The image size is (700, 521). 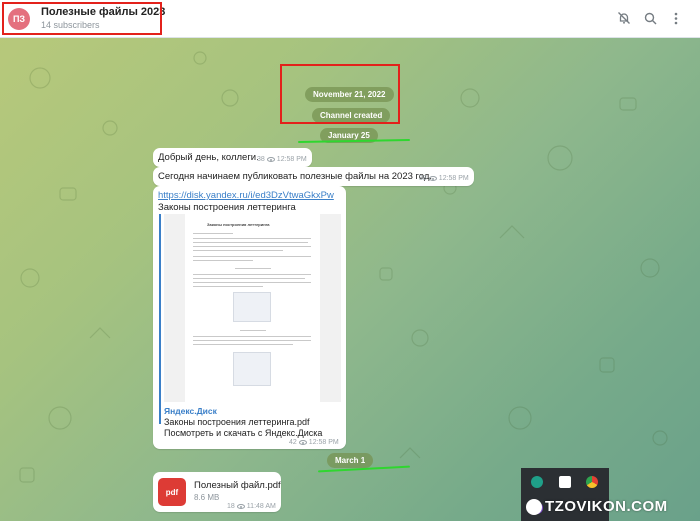 What do you see at coordinates (70, 25) in the screenshot?
I see `subscriber-count: 14 subscribers` at bounding box center [70, 25].